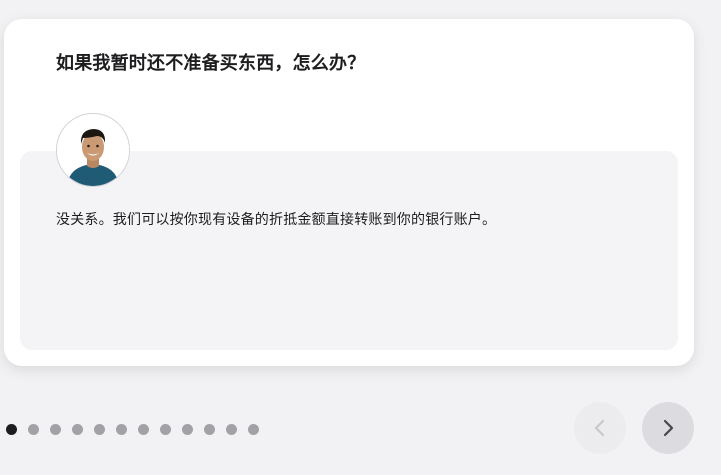 This screenshot has width=721, height=475. I want to click on previous-button, so click(600, 428).